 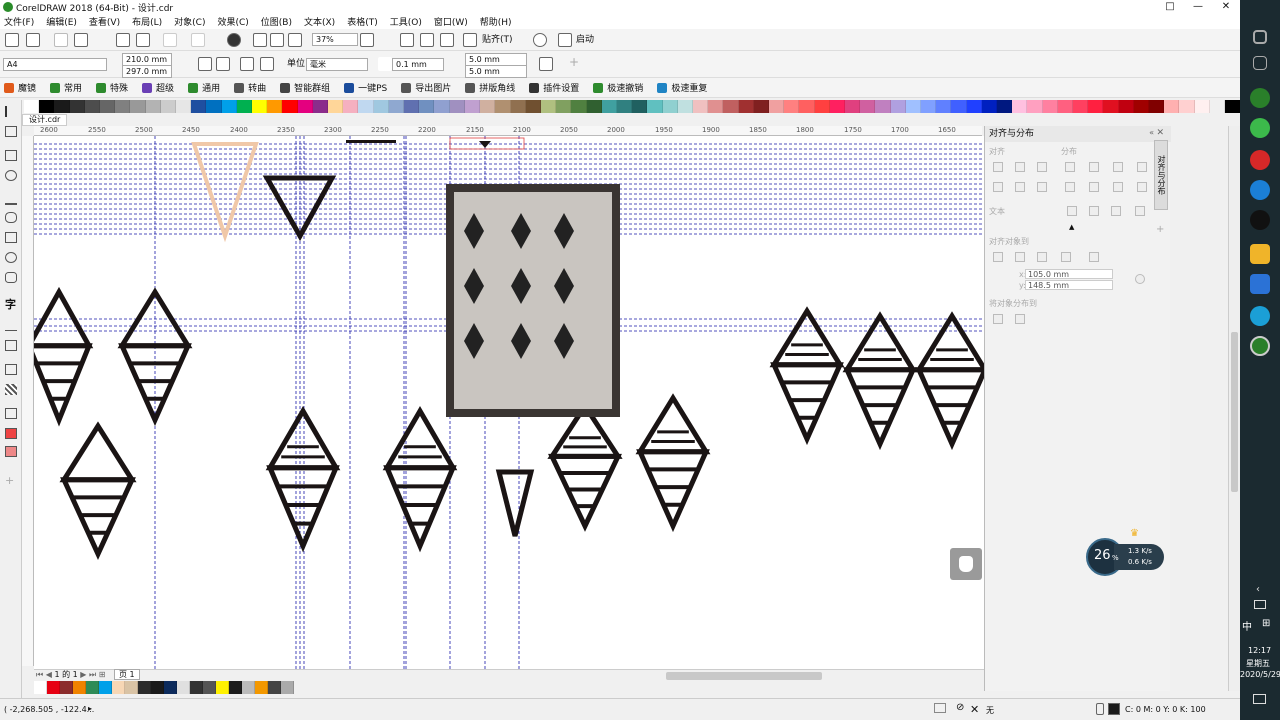 I want to click on restore-button: □, so click(x=1170, y=7).